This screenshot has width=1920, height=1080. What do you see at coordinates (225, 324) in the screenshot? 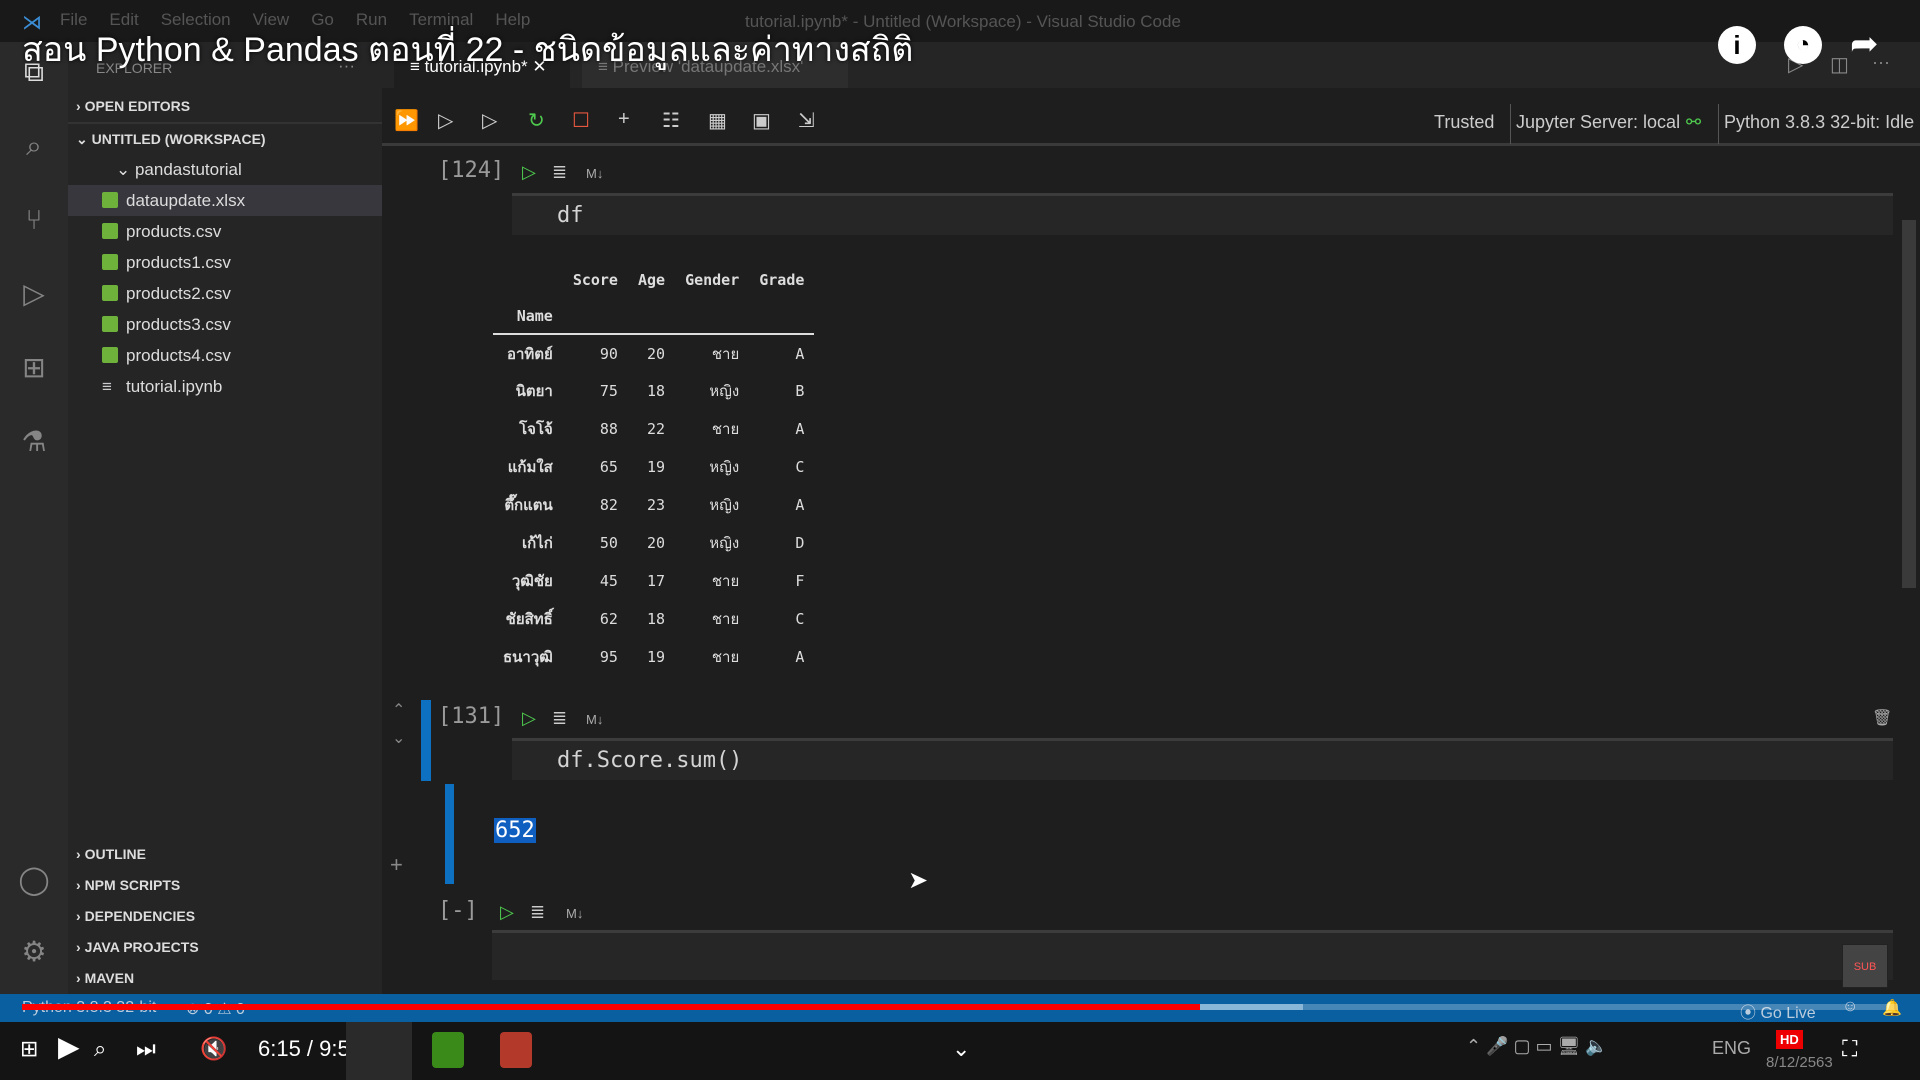
I see `file-item: products3.csv` at bounding box center [225, 324].